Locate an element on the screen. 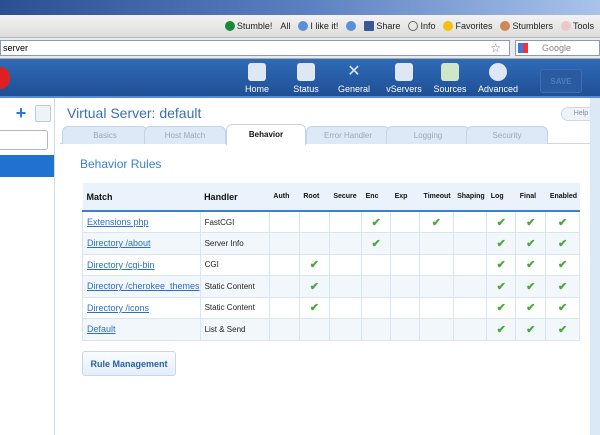  nav-sources: Sources is located at coordinates (450, 78).